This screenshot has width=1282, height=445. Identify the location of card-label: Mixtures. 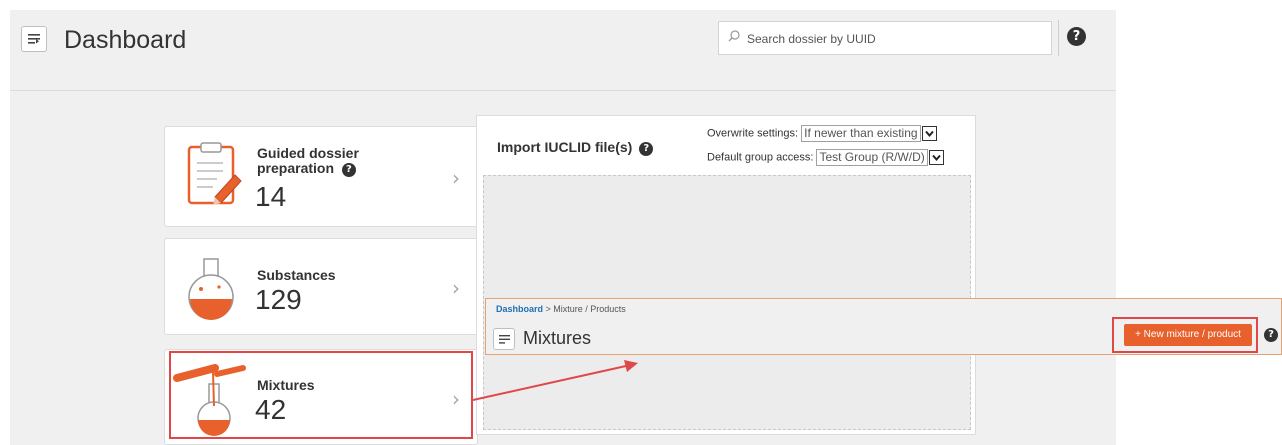
(286, 385).